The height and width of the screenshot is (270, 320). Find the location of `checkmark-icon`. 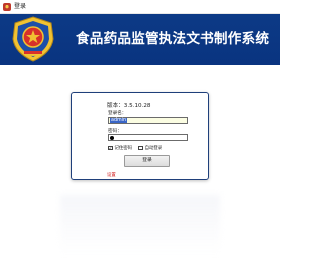

checkmark-icon is located at coordinates (110, 148).